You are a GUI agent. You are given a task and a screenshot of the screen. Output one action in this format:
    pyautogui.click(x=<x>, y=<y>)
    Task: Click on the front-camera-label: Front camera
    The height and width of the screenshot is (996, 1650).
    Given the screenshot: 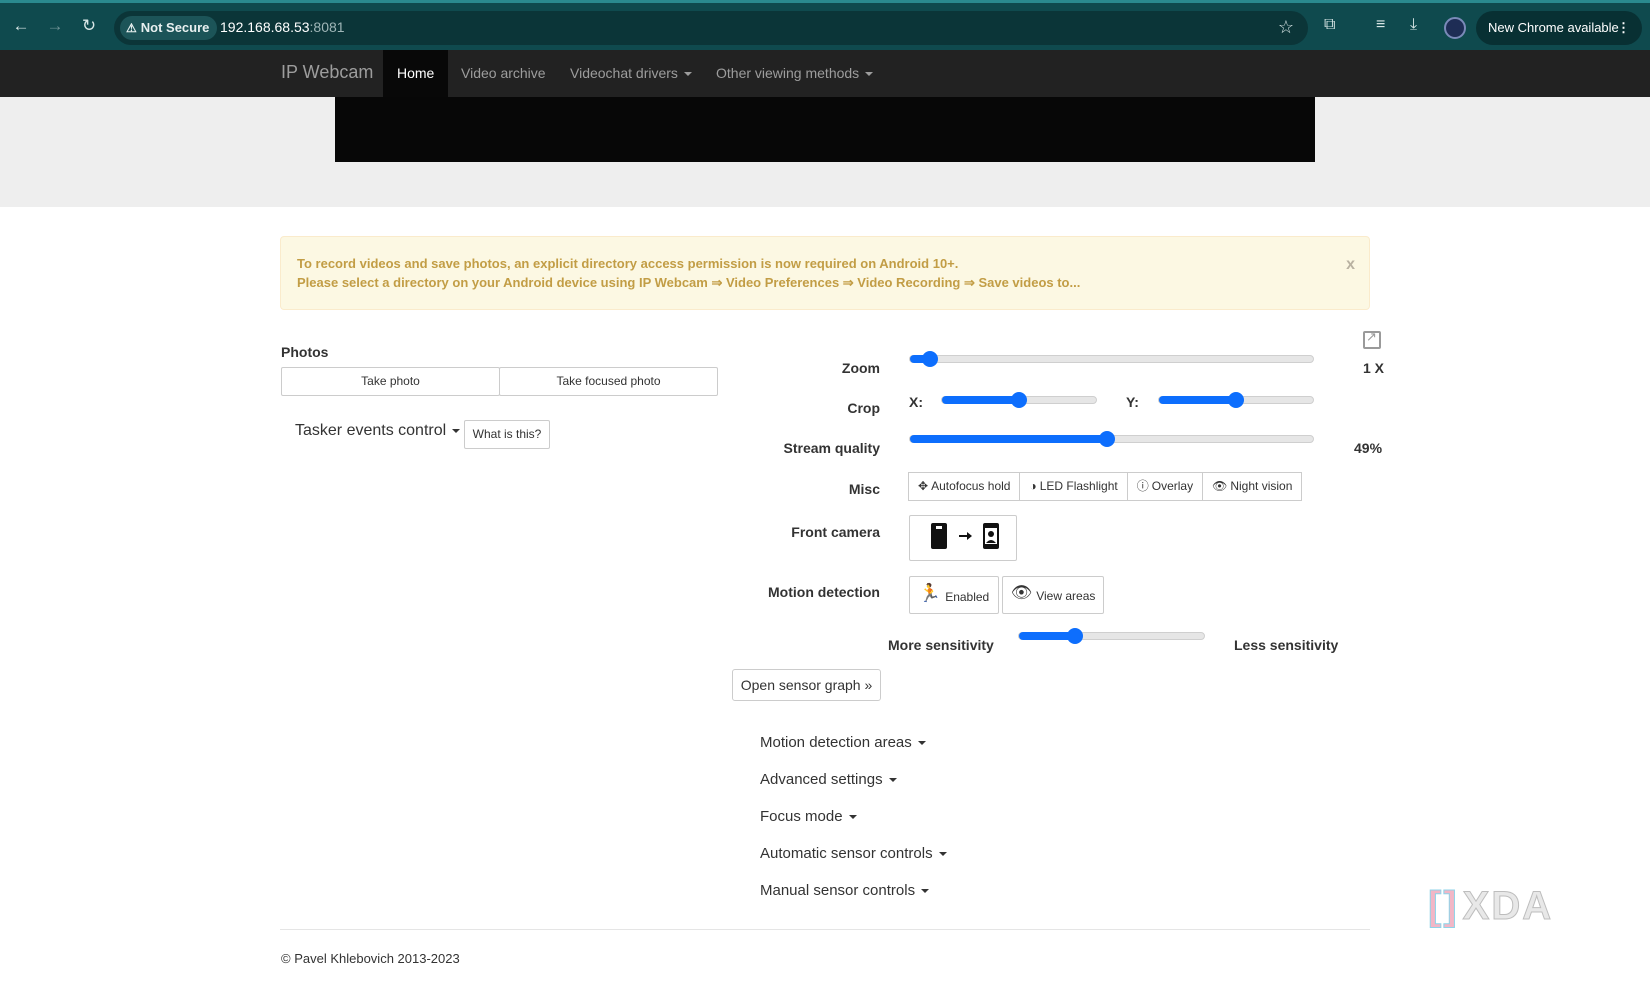 What is the action you would take?
    pyautogui.click(x=835, y=532)
    